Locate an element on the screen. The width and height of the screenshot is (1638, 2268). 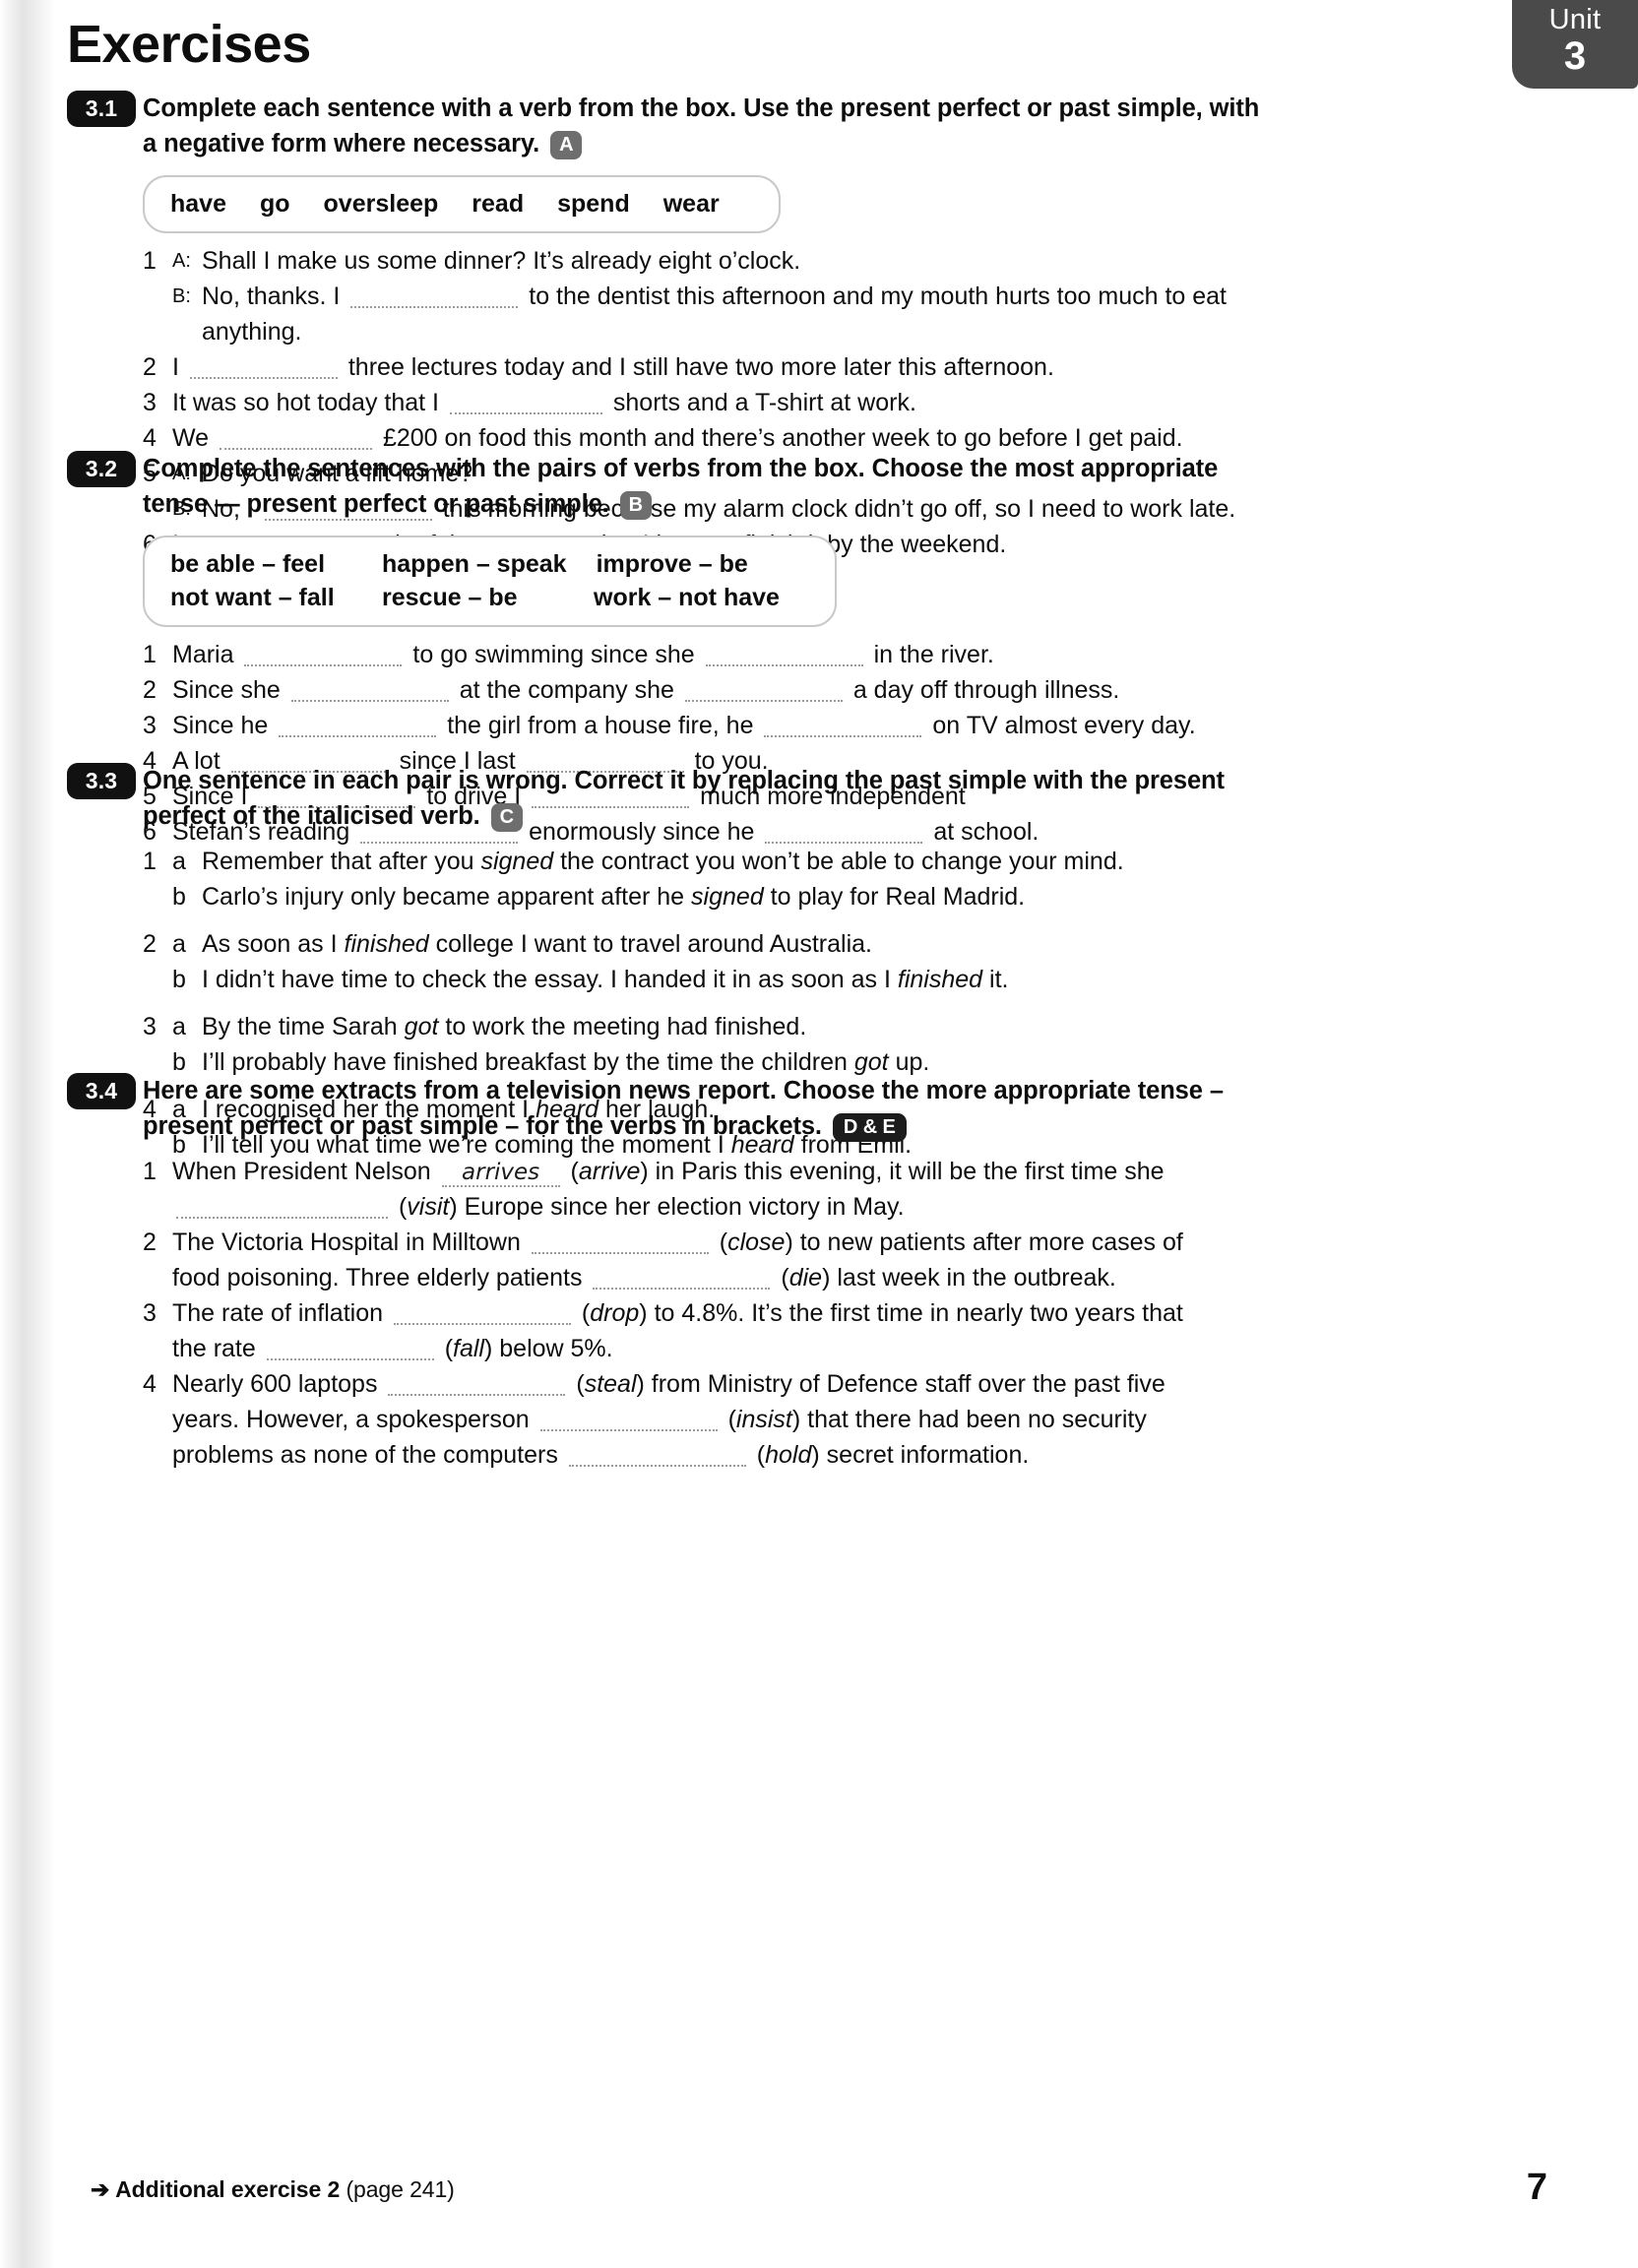
word-box-item: go is located at coordinates (275, 203).